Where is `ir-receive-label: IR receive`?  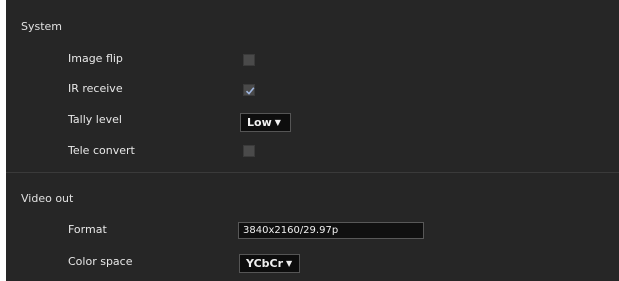 ir-receive-label: IR receive is located at coordinates (95, 88).